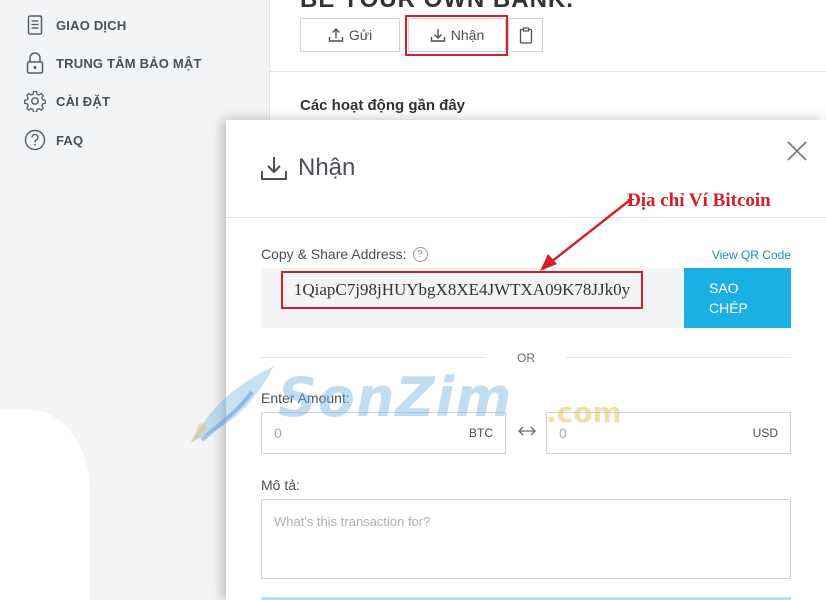 The image size is (826, 600). What do you see at coordinates (699, 200) in the screenshot?
I see `annotation-label: Địa chỉ Ví Bitcoin` at bounding box center [699, 200].